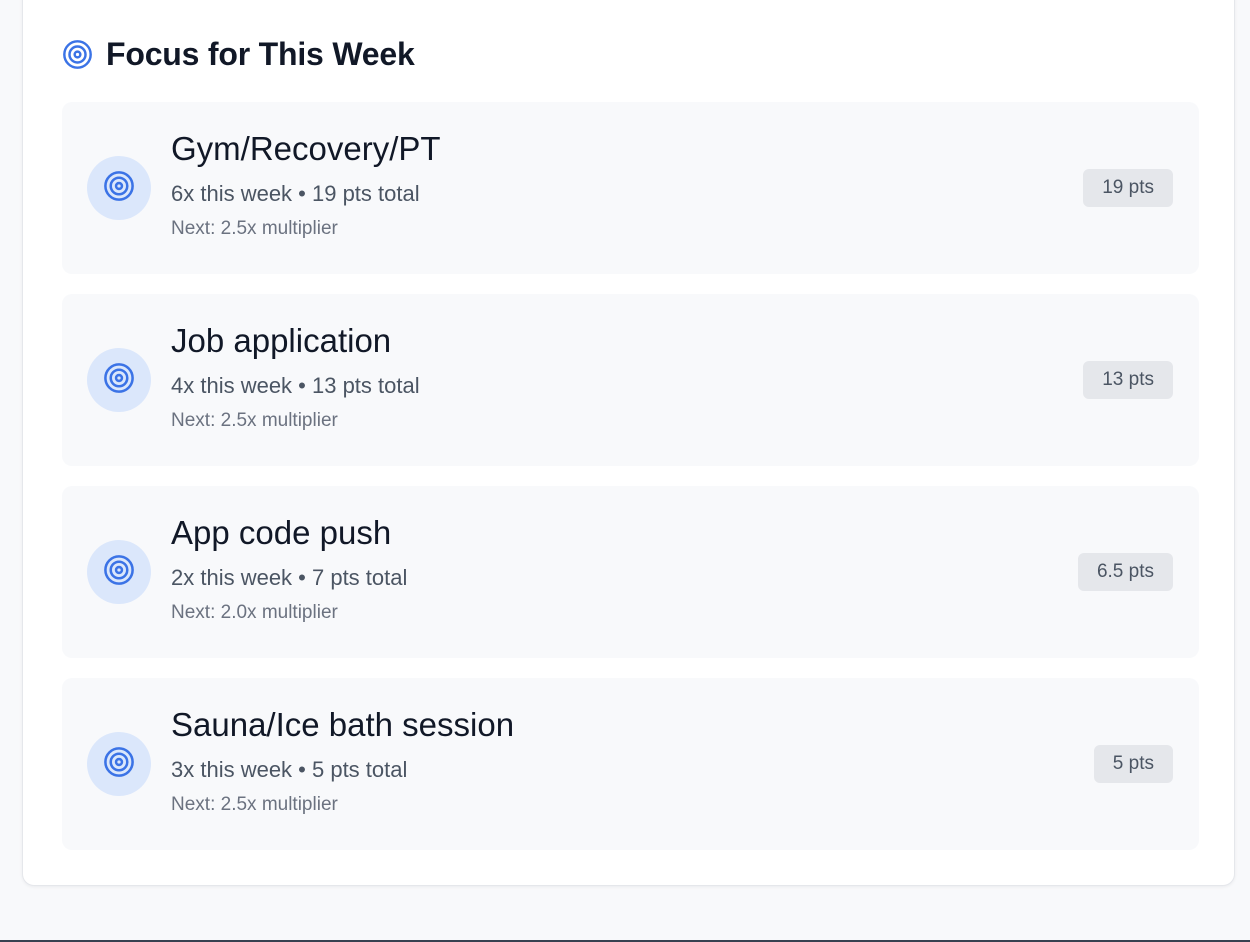  Describe the element at coordinates (260, 53) in the screenshot. I see `section-title: Focus for This Week` at that location.